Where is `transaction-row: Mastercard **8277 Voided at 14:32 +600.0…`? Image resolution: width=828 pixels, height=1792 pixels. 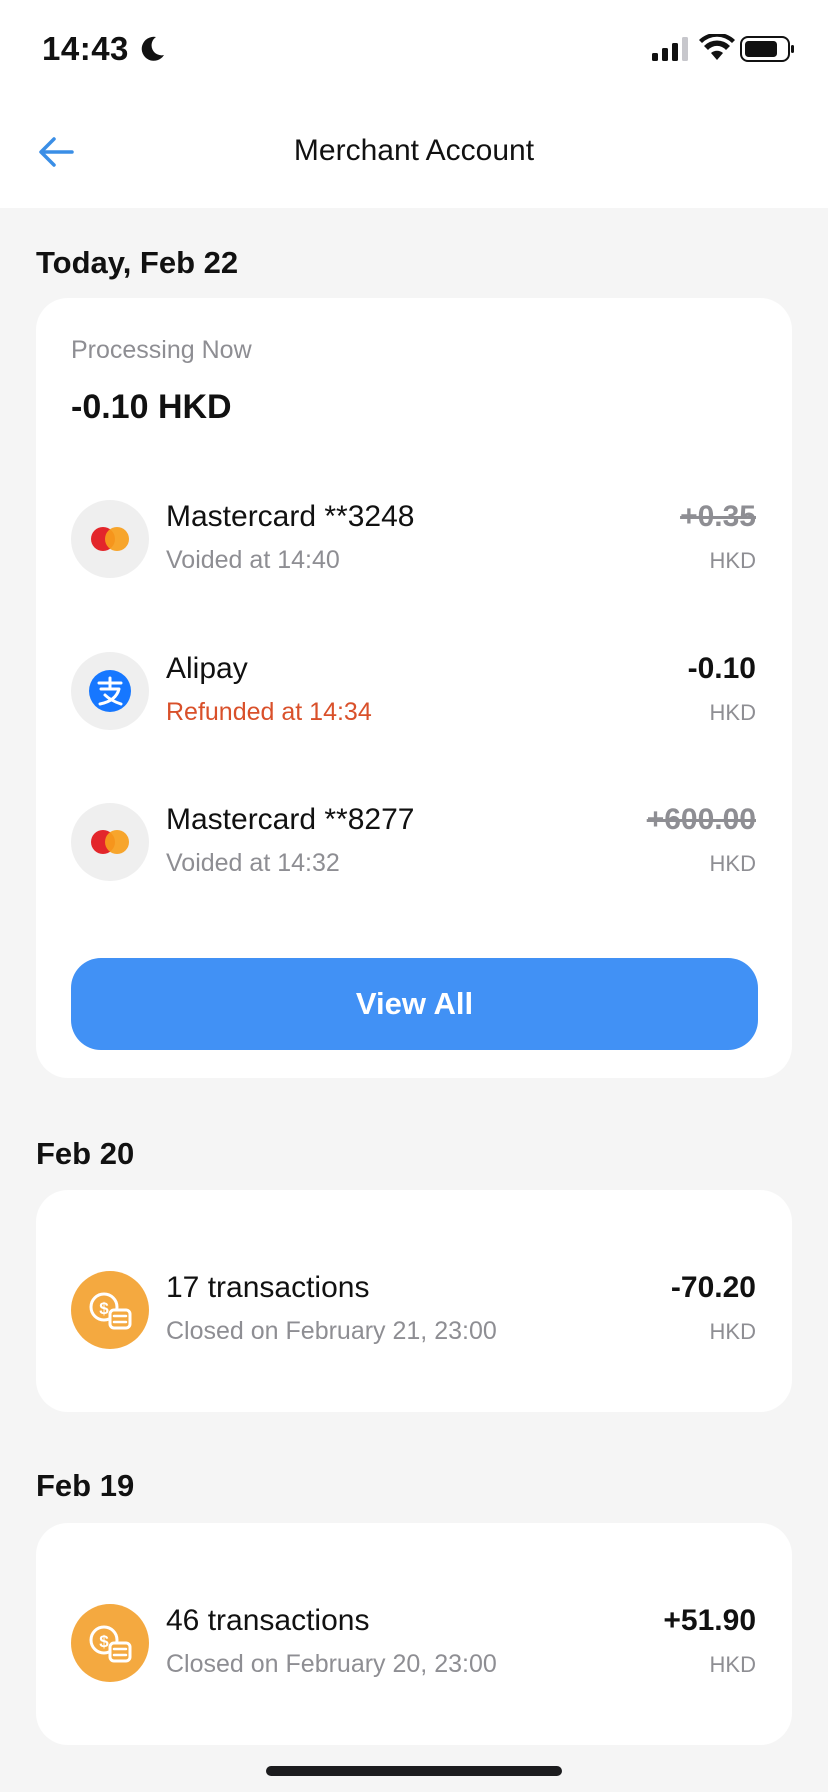
transaction-row: Mastercard **8277 Voided at 14:32 +600.0… is located at coordinates (414, 843).